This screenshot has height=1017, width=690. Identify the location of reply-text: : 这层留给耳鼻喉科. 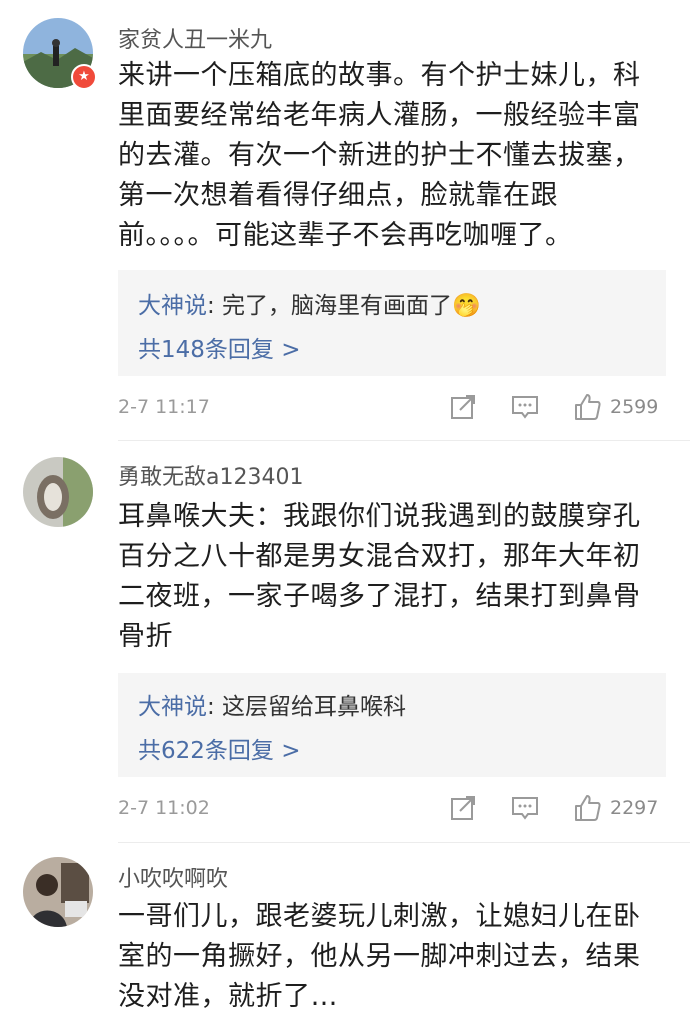
(307, 707).